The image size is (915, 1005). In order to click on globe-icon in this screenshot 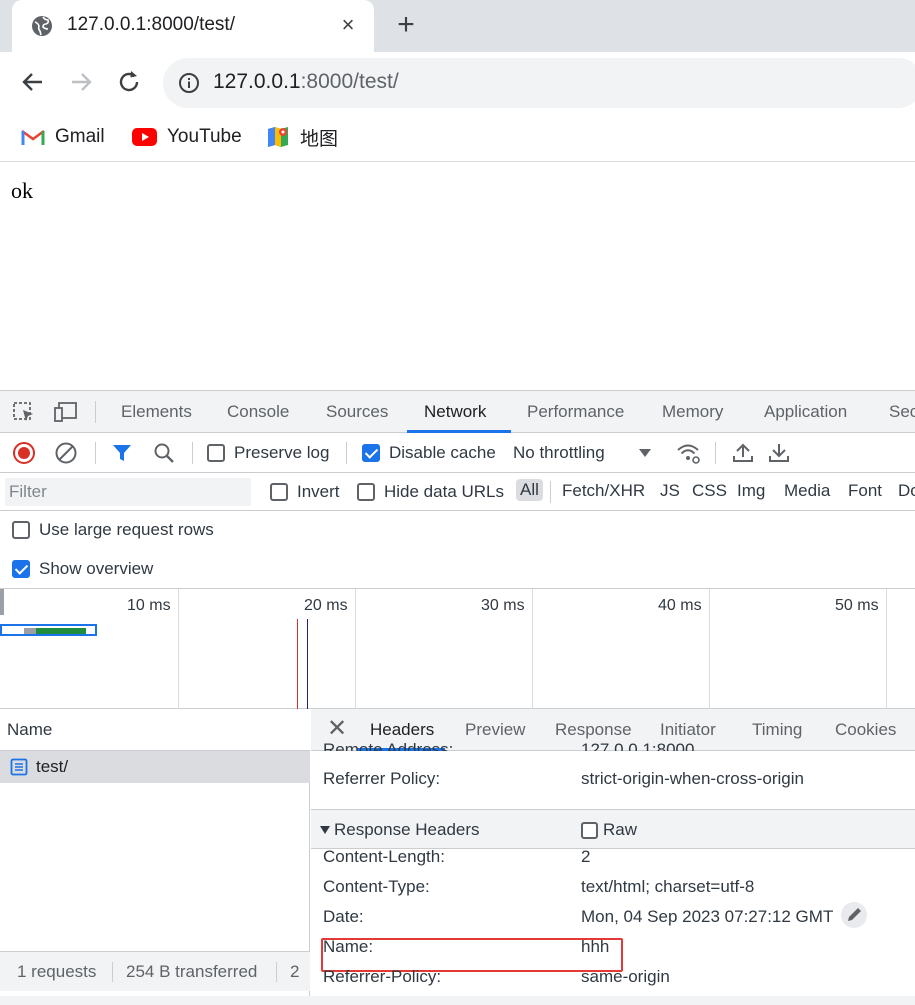, I will do `click(42, 26)`.